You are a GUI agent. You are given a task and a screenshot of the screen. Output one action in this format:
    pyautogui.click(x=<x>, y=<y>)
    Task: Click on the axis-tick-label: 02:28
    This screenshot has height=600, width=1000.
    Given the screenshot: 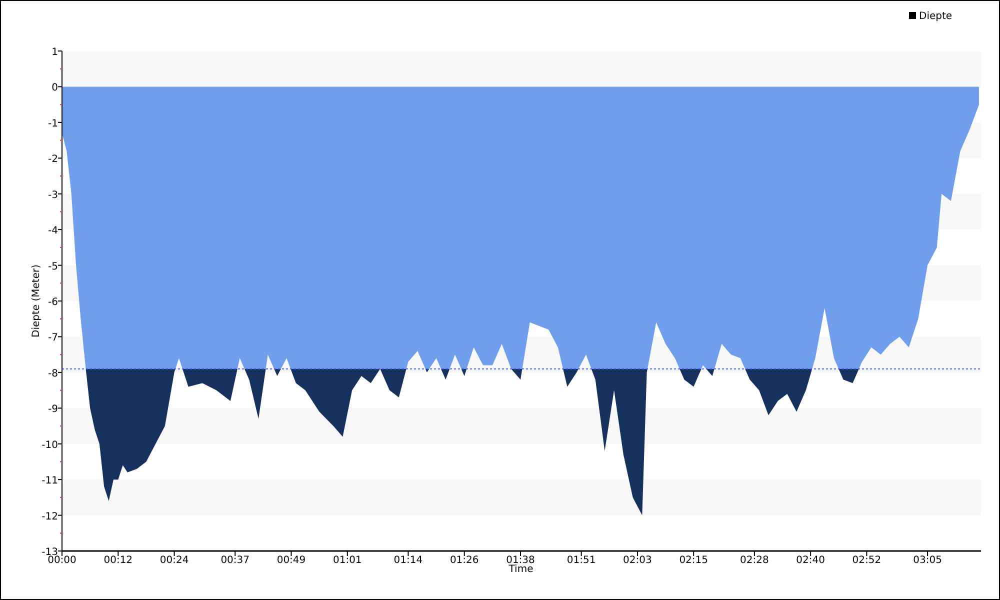 What is the action you would take?
    pyautogui.click(x=754, y=560)
    